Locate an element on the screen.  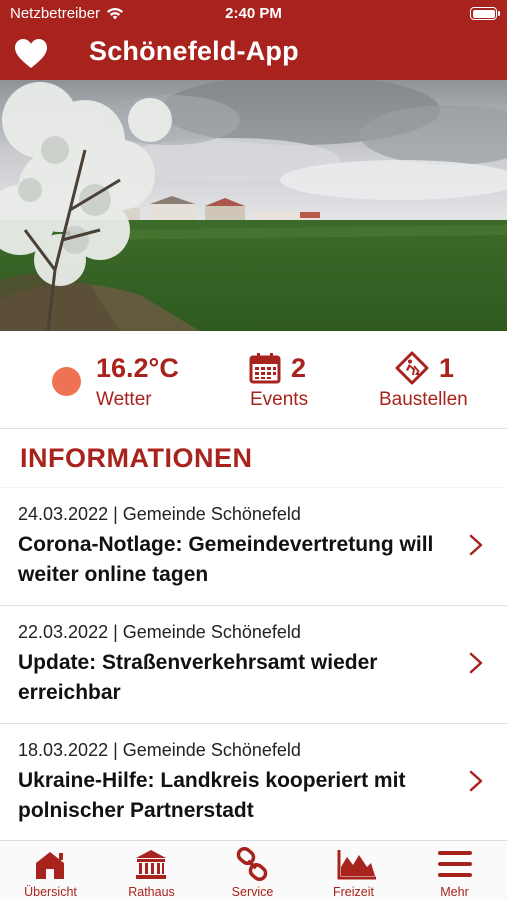
section-header: INFORMATIONEN is located at coordinates (253, 458).